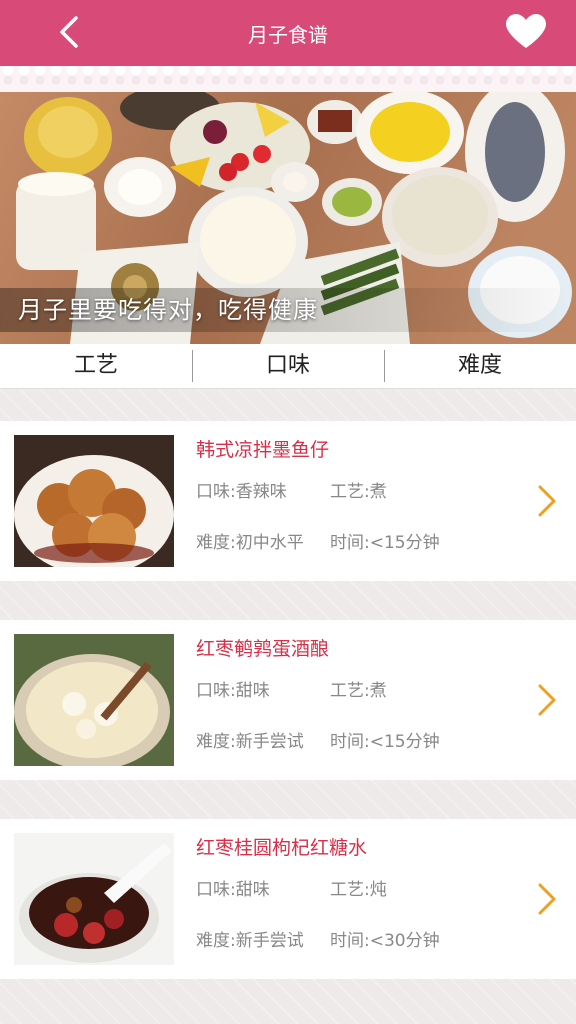 Image resolution: width=576 pixels, height=1024 pixels. Describe the element at coordinates (291, 887) in the screenshot. I see `recipe-meta-row: 口味:甜味 工艺:炖` at that location.